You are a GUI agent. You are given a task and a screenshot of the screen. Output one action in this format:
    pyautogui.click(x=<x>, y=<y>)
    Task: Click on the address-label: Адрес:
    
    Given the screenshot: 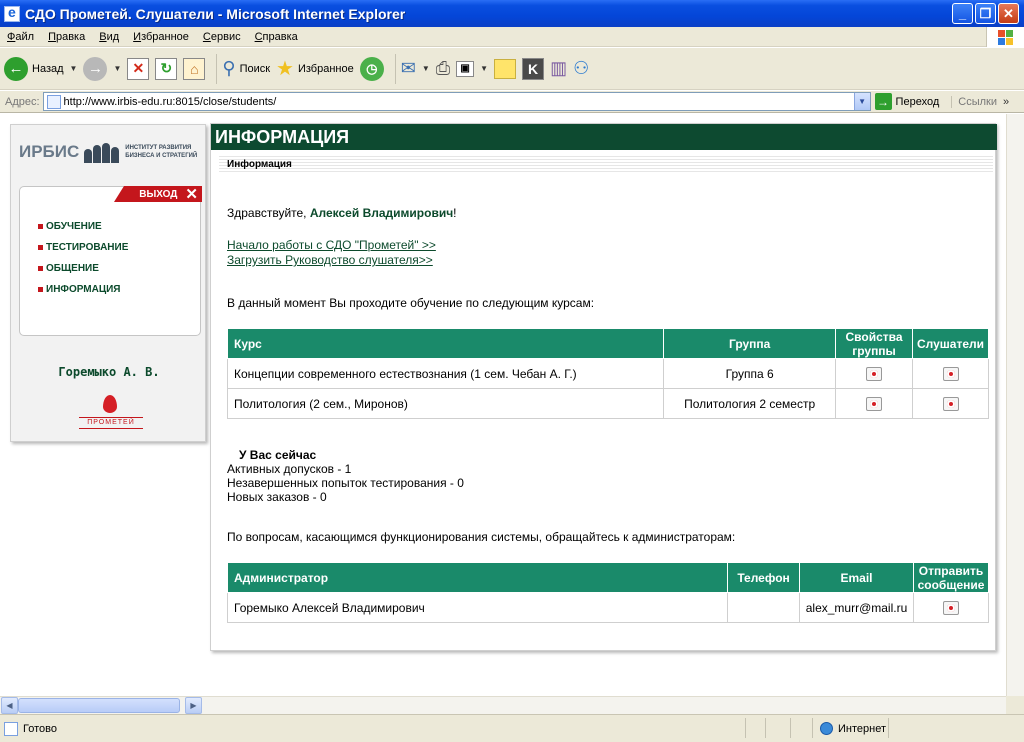 What is the action you would take?
    pyautogui.click(x=22, y=101)
    